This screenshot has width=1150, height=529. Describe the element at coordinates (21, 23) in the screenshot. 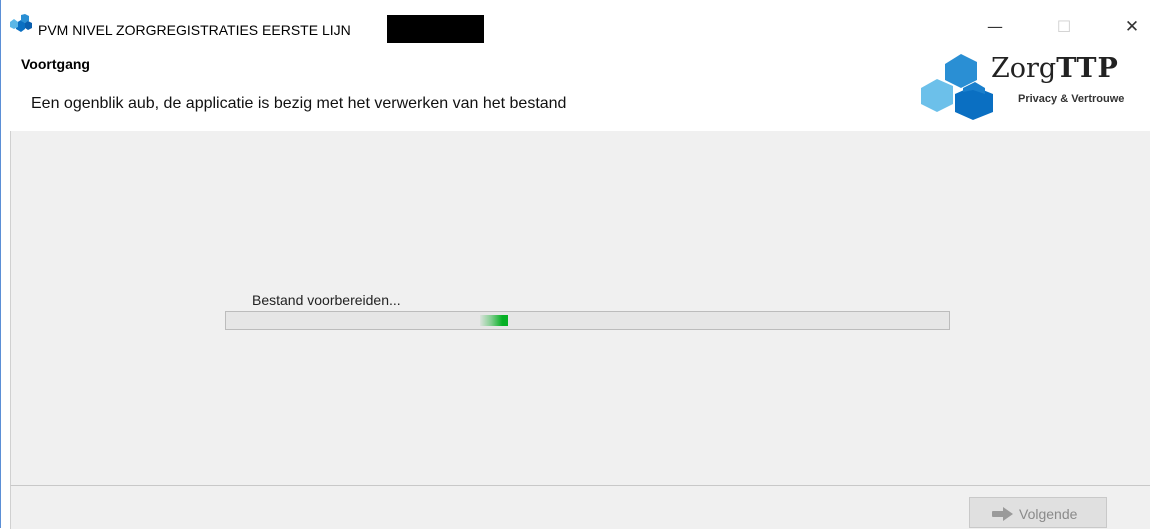

I see `app-logo-icon` at that location.